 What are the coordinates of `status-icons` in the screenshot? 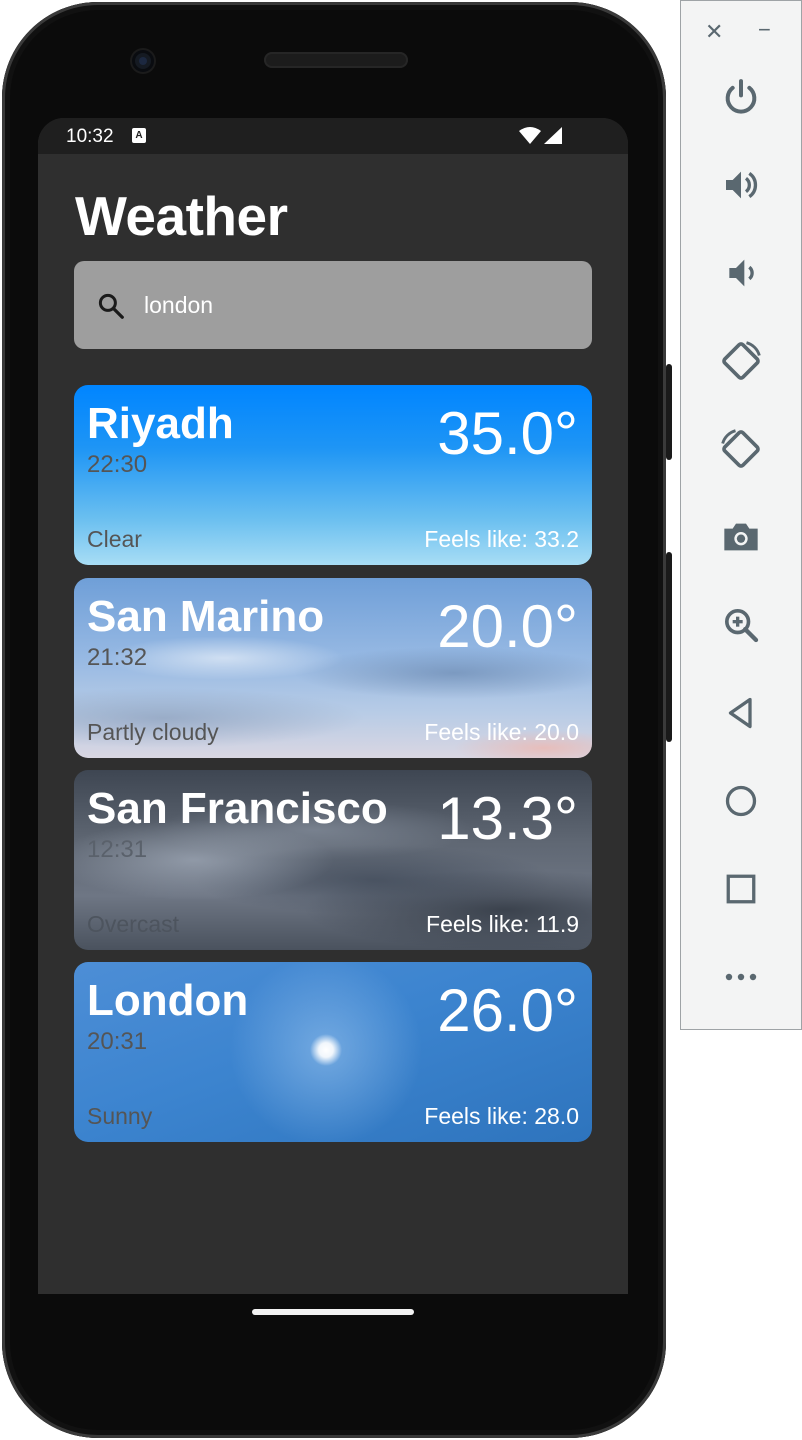 It's located at (541, 138).